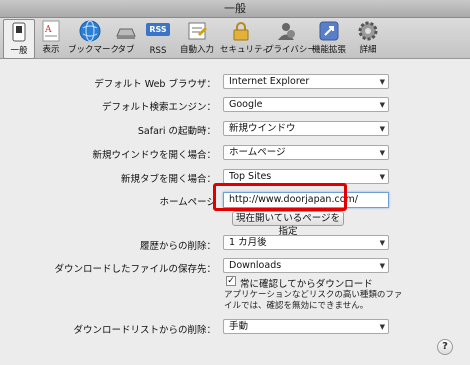 The image size is (470, 365). Describe the element at coordinates (306, 242) in the screenshot. I see `history-select: 1 カ月後 ▼` at that location.